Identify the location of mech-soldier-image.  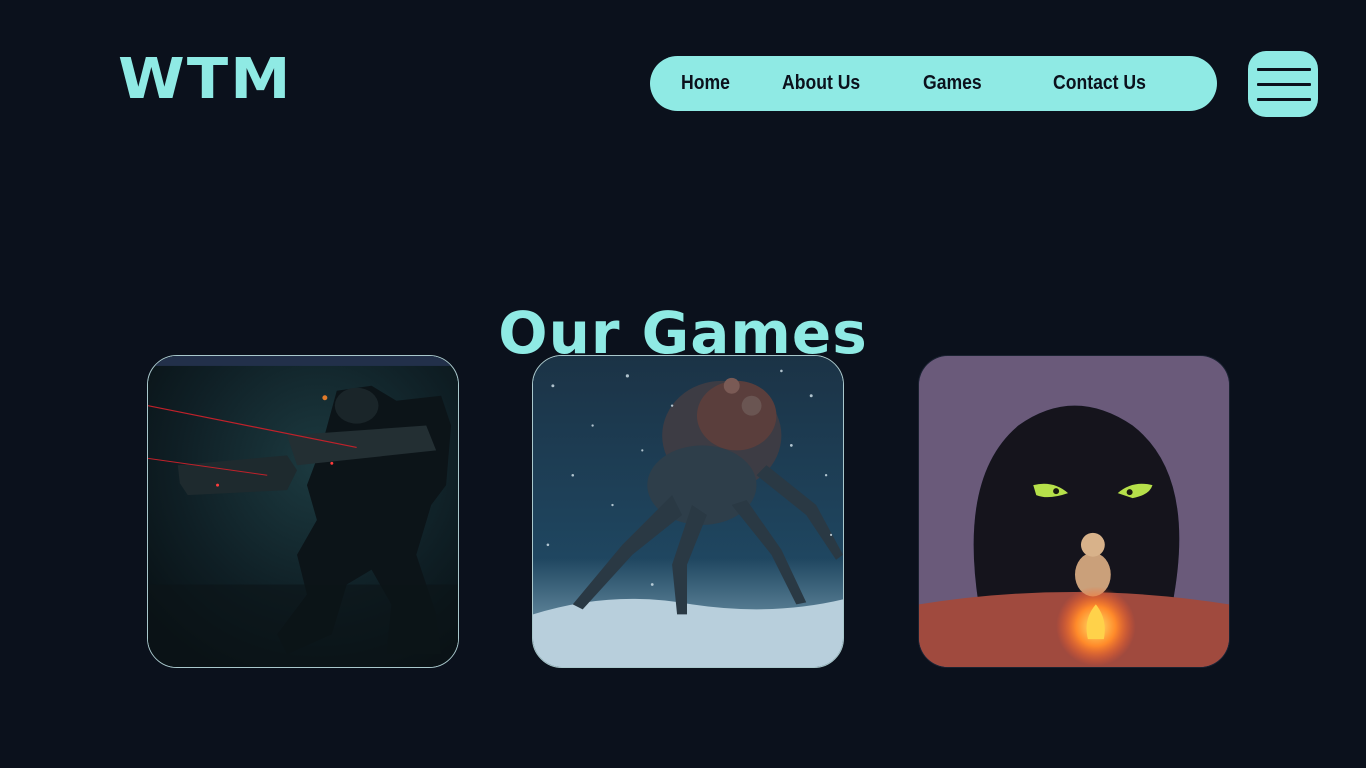
(303, 511).